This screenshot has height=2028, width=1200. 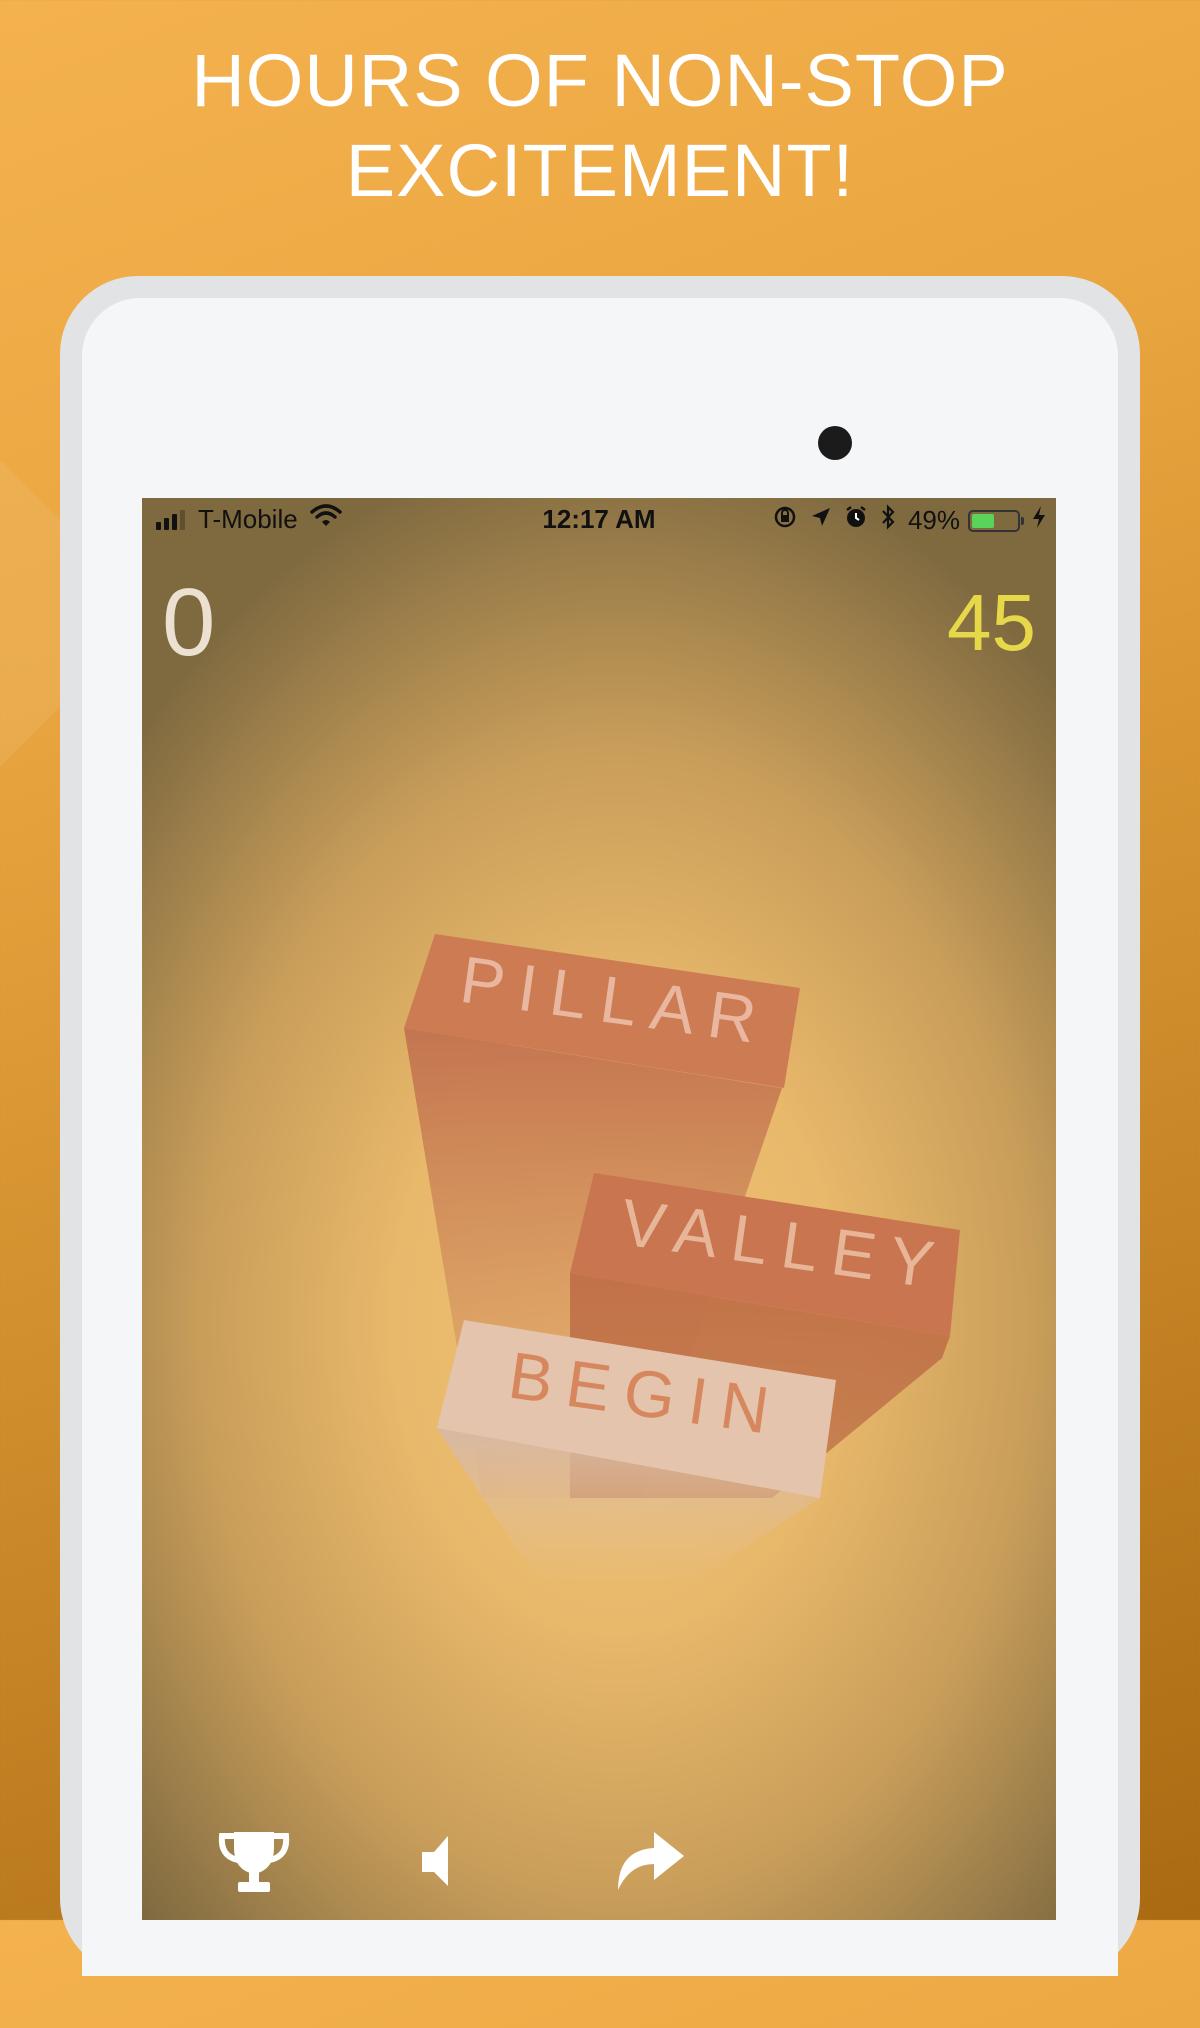 I want to click on promo-headline: HOURS OF NON-STOP EXCITEMENT!, so click(x=600, y=126).